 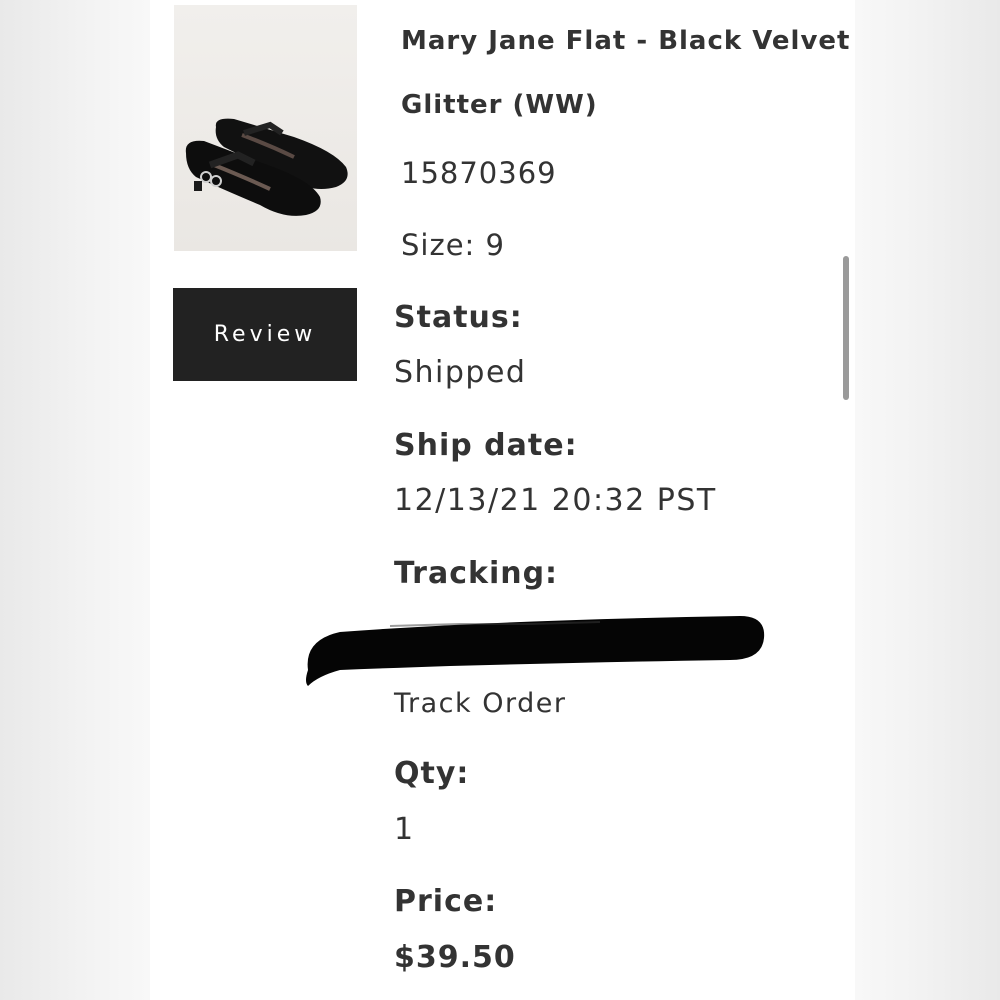 What do you see at coordinates (486, 445) in the screenshot?
I see `ship-date-label: Ship date:` at bounding box center [486, 445].